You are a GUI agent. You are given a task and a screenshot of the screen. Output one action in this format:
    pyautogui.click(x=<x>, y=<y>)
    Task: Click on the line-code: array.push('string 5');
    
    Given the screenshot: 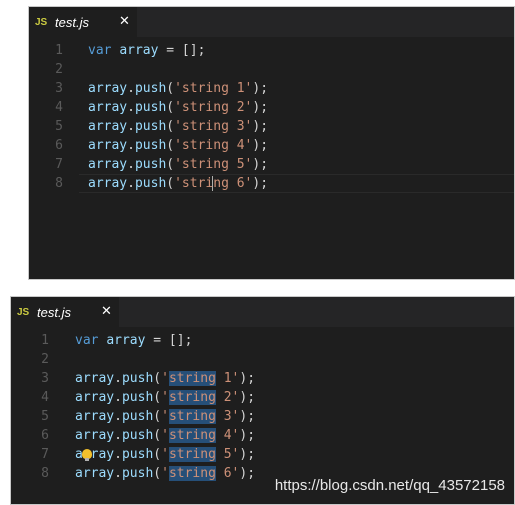 What is the action you would take?
    pyautogui.click(x=165, y=454)
    